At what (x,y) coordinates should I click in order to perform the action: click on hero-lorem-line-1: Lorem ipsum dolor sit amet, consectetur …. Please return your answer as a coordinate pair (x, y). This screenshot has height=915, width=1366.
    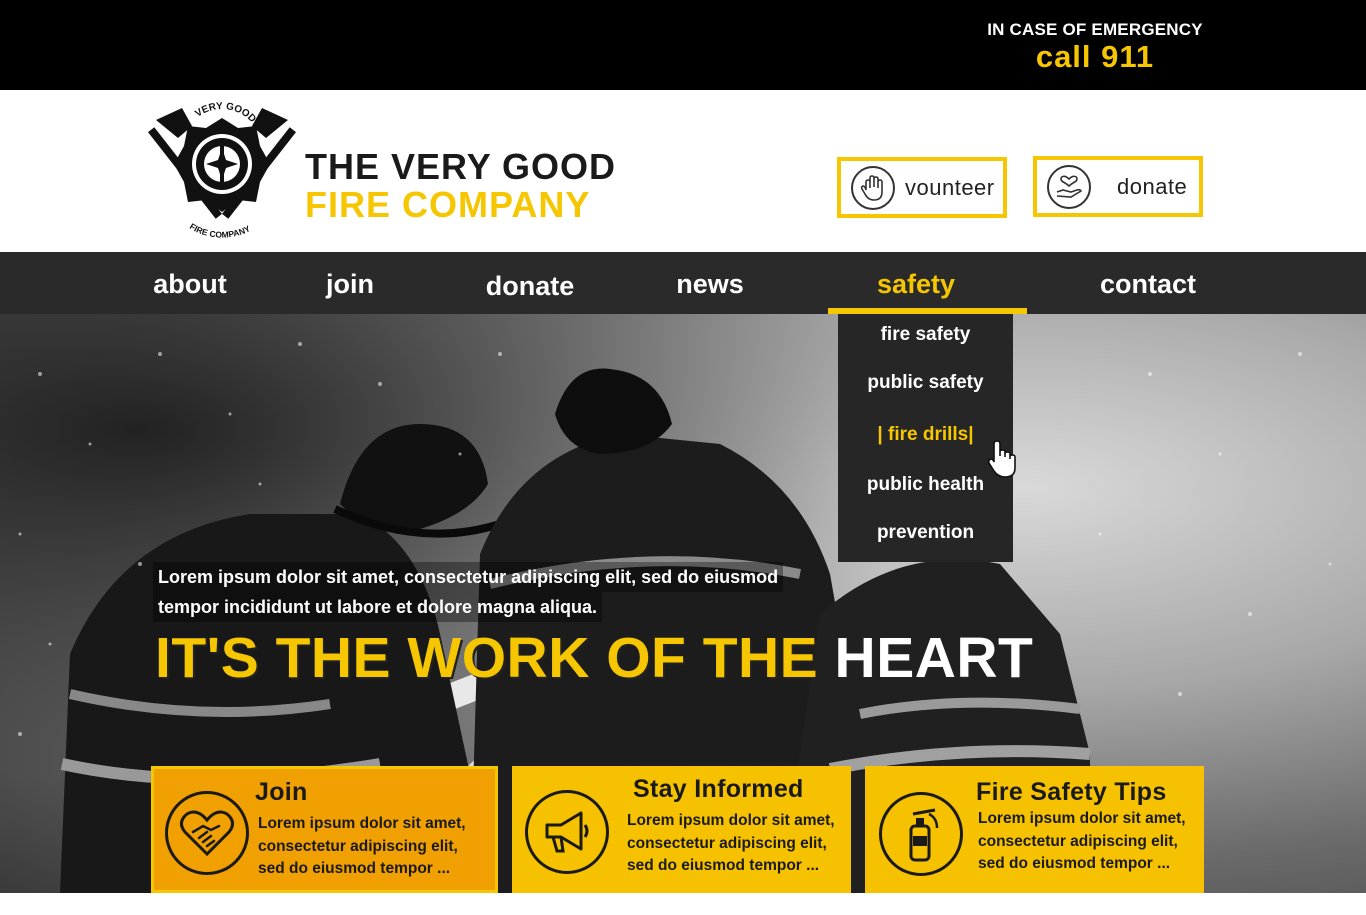
    Looking at the image, I should click on (468, 577).